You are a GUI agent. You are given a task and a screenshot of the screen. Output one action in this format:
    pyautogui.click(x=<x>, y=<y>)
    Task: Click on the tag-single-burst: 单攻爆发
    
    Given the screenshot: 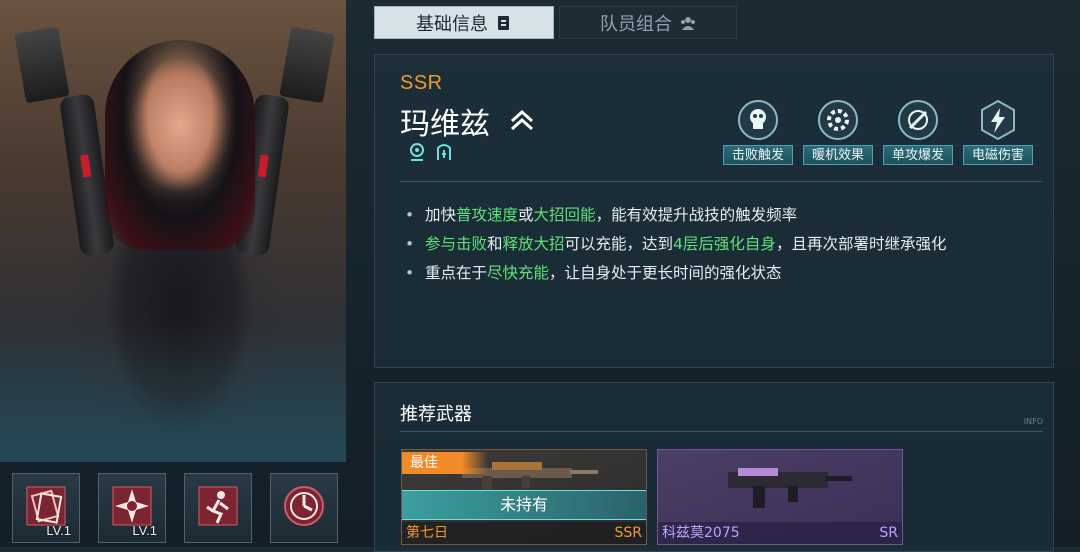 What is the action you would take?
    pyautogui.click(x=918, y=130)
    